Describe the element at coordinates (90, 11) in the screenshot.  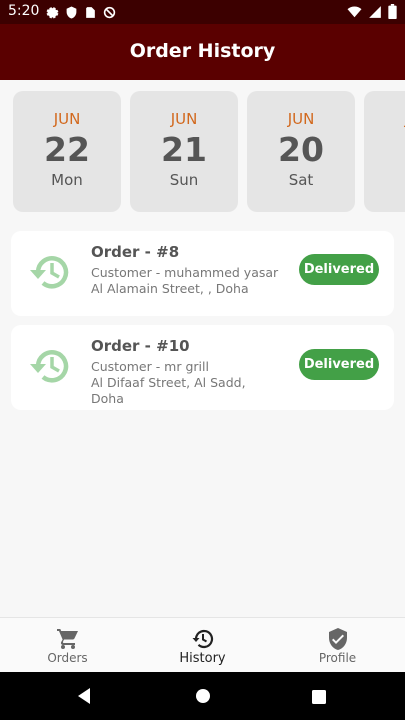
I see `sd-card-icon` at that location.